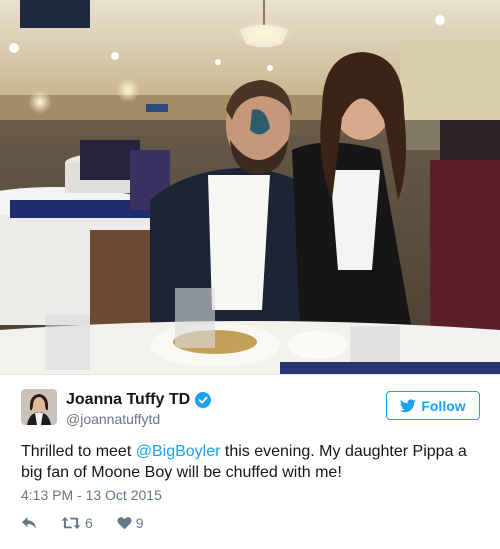  What do you see at coordinates (89, 523) in the screenshot?
I see `retweet-count: 6` at bounding box center [89, 523].